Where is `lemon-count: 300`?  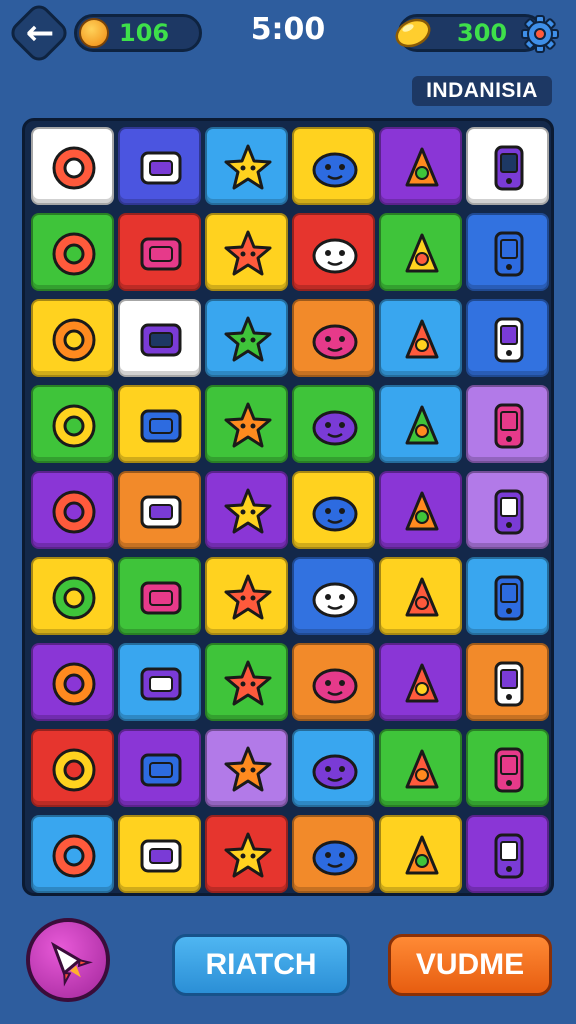 lemon-count: 300 is located at coordinates (482, 33).